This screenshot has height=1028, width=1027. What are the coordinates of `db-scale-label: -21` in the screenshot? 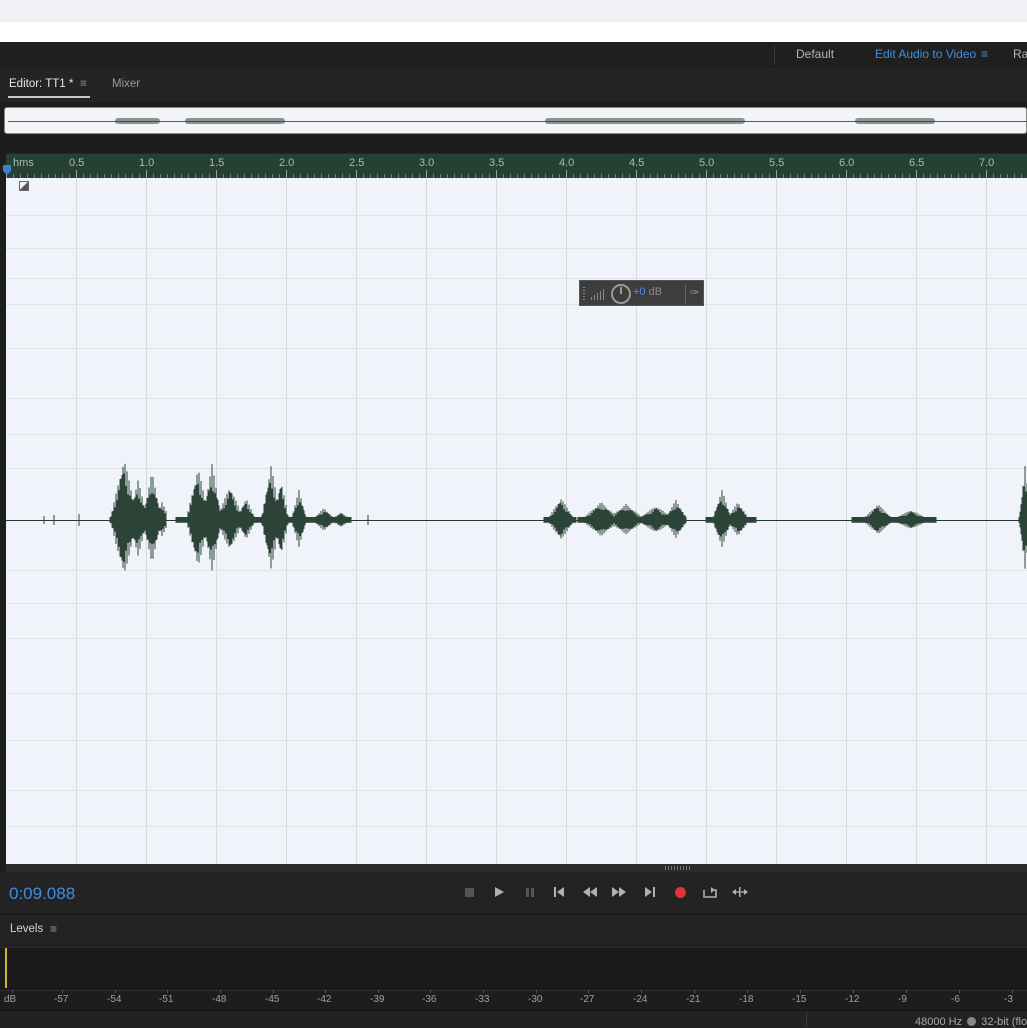 It's located at (693, 999).